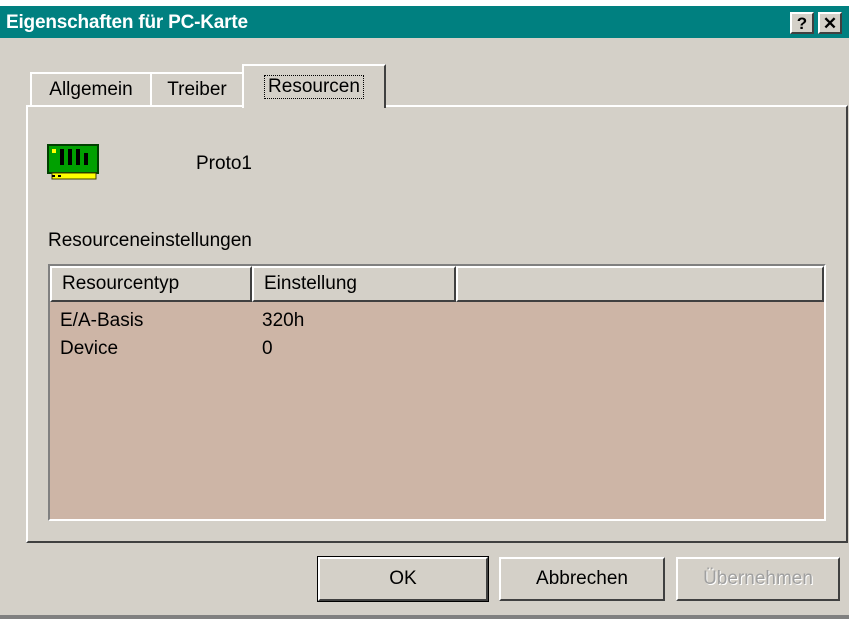  I want to click on resource-settings-label: Resourceneinstellungen, so click(150, 240).